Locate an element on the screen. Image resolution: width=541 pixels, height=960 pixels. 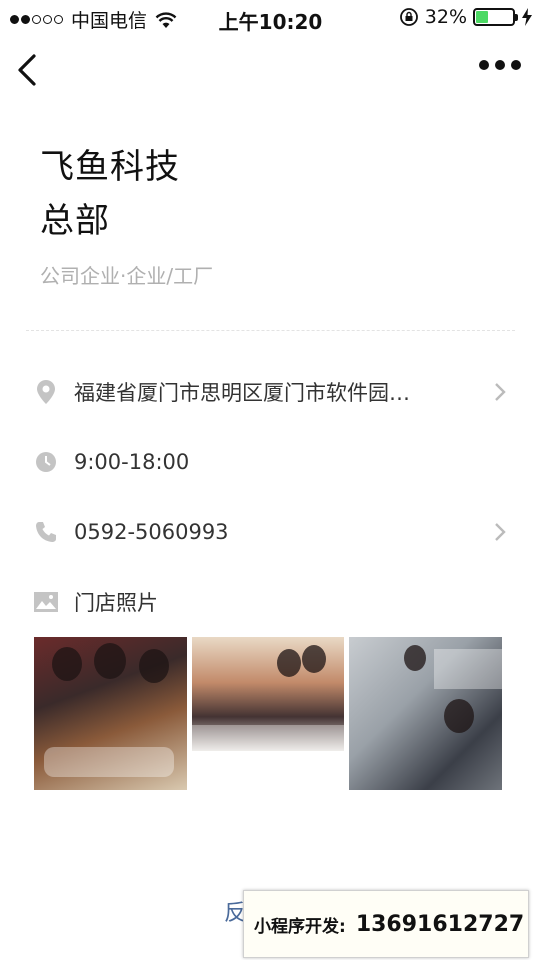
more-options-button is located at coordinates (500, 65).